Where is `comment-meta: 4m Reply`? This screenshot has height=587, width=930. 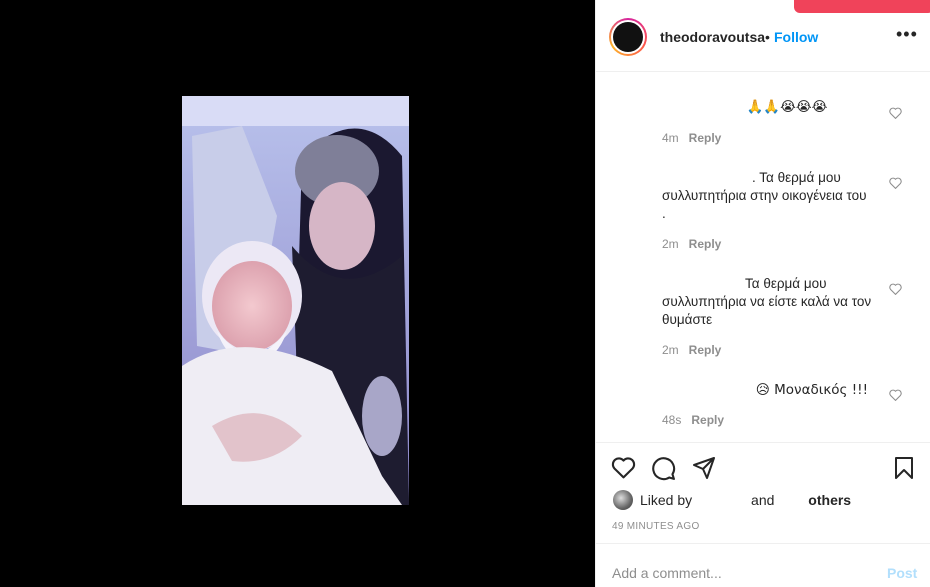 comment-meta: 4m Reply is located at coordinates (691, 138).